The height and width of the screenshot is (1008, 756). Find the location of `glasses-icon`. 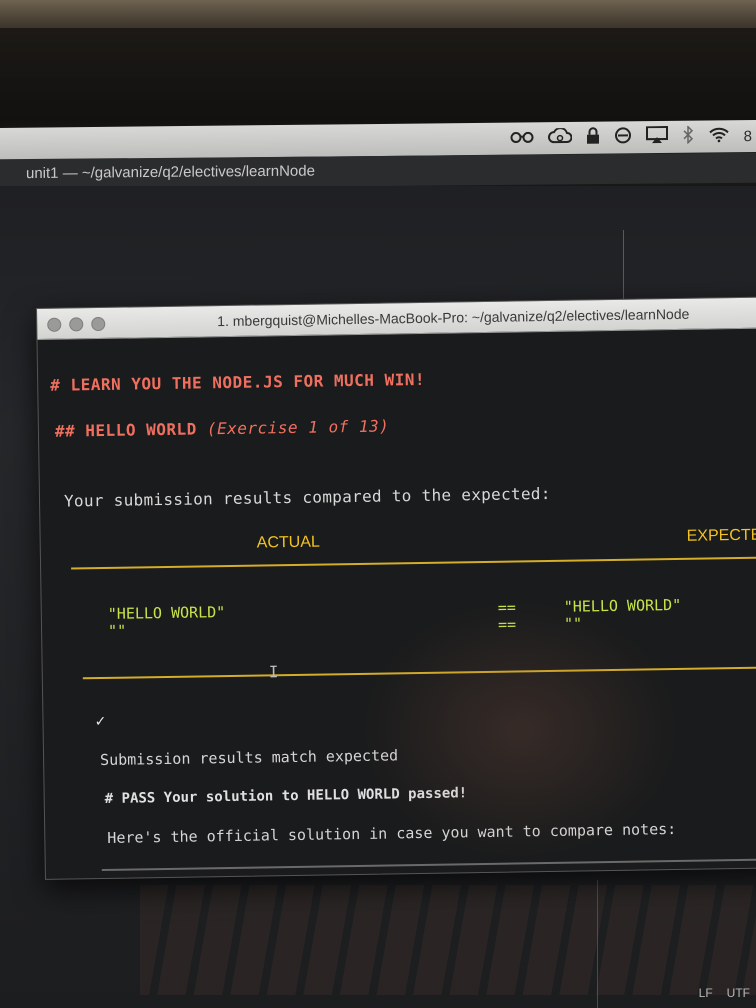

glasses-icon is located at coordinates (522, 138).